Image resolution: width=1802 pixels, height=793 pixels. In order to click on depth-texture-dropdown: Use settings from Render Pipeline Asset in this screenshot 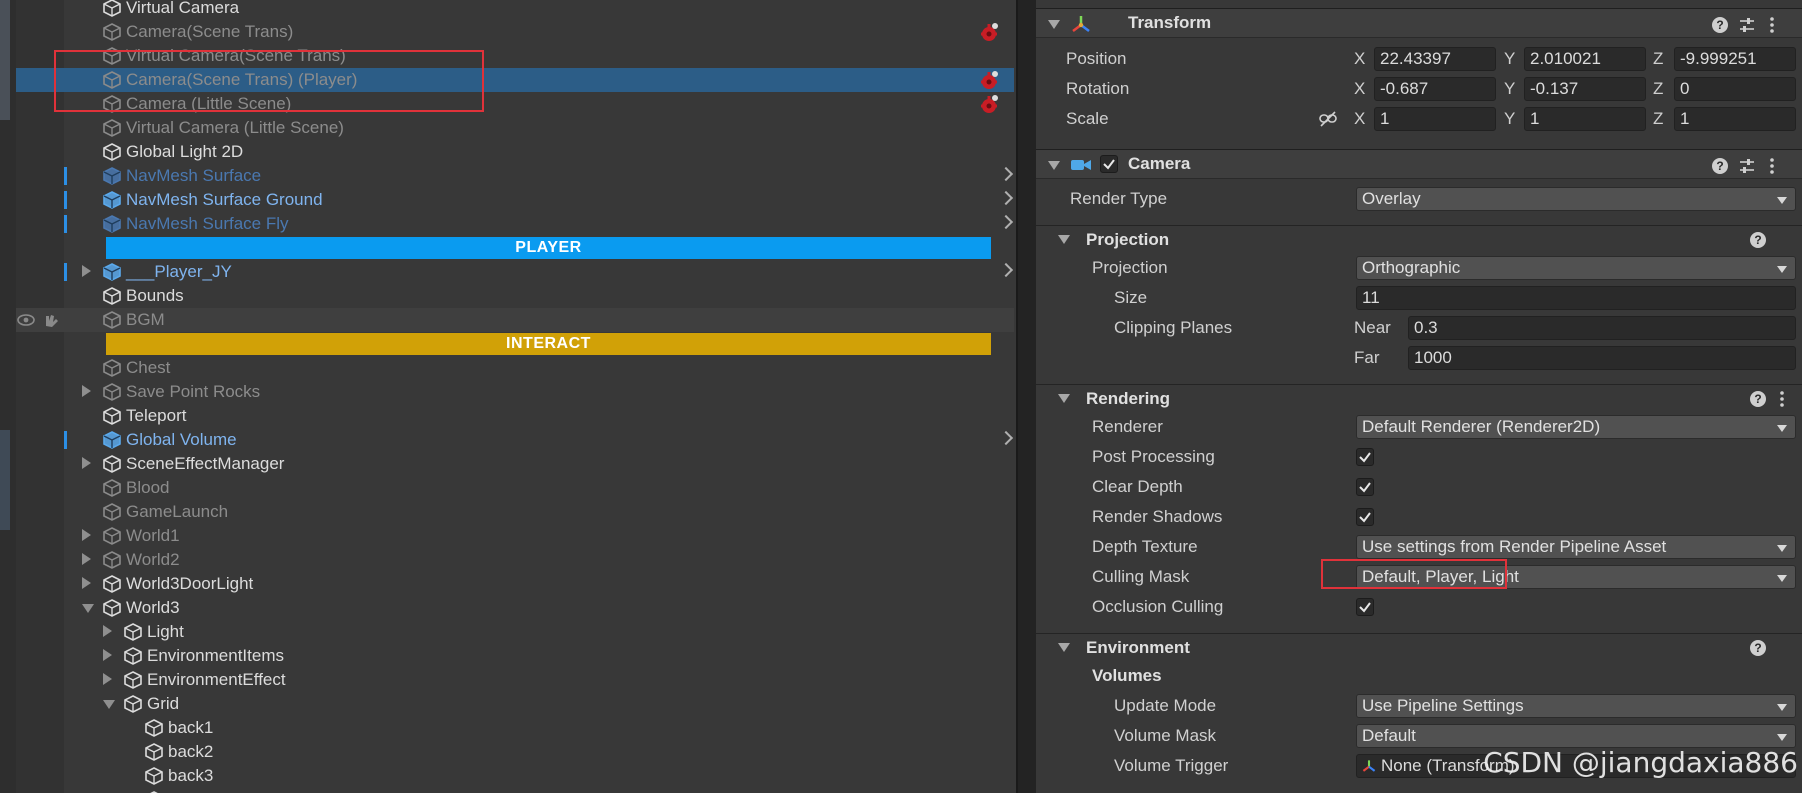, I will do `click(1576, 547)`.